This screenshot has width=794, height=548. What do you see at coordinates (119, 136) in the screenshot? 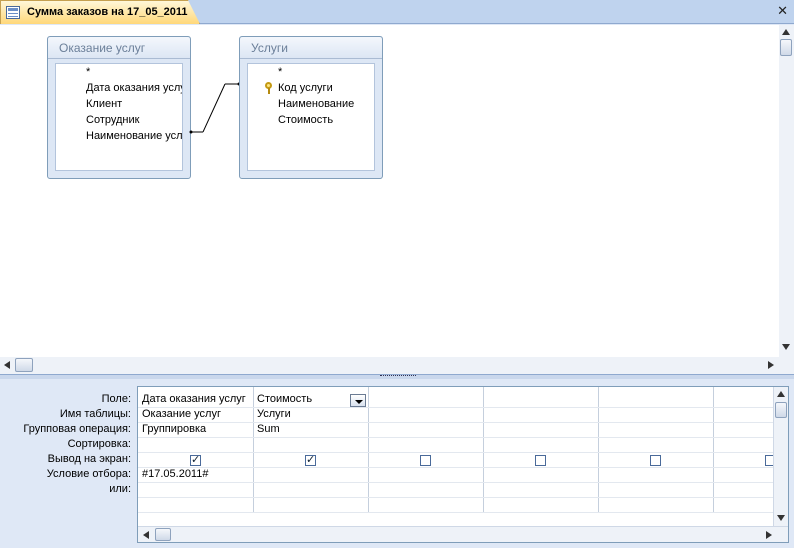
I see `field-list-item: Наименование услуги` at bounding box center [119, 136].